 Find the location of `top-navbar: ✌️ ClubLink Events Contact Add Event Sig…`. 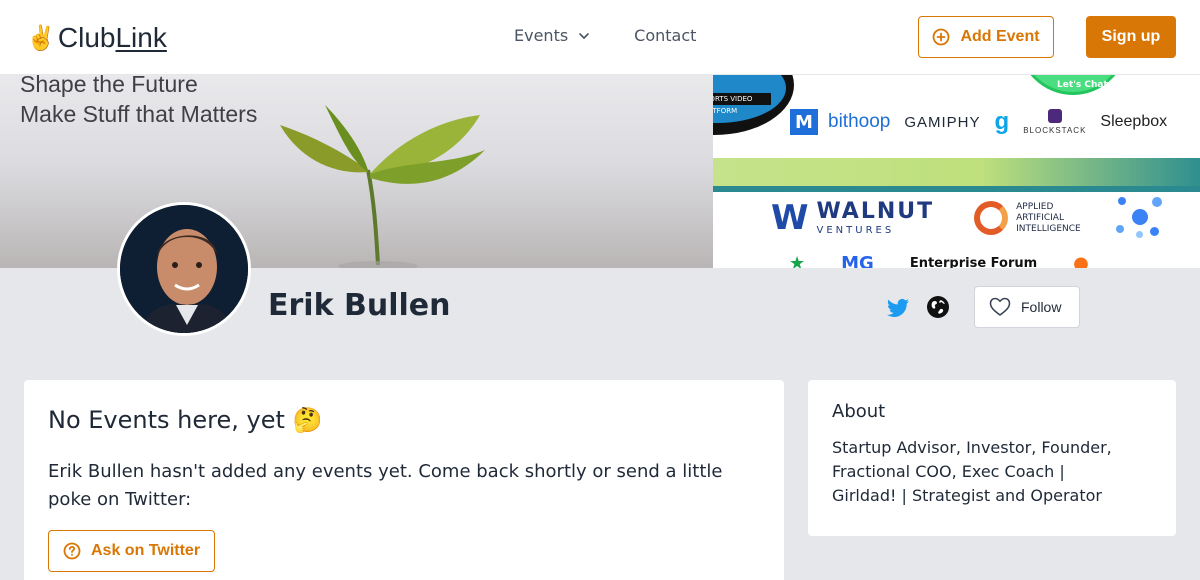

top-navbar: ✌️ ClubLink Events Contact Add Event Sig… is located at coordinates (600, 37).